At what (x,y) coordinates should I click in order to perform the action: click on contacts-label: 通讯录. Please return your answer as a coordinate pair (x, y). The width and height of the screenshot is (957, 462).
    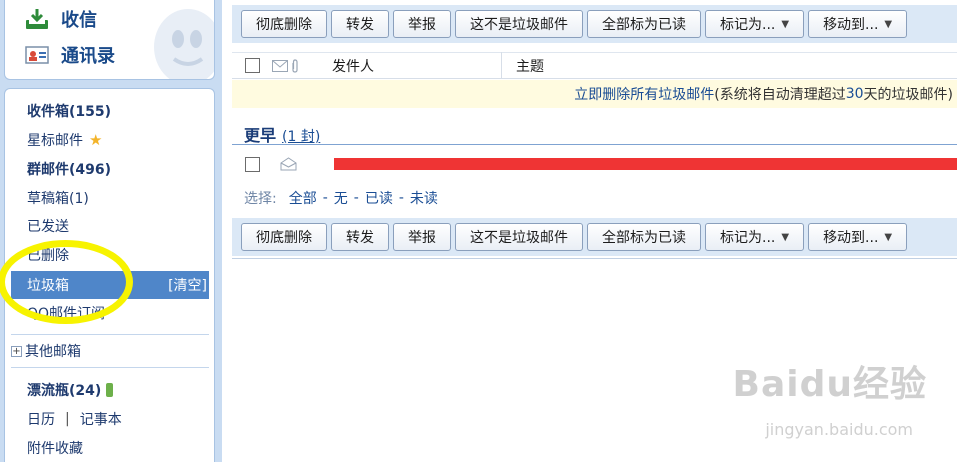
    Looking at the image, I should click on (88, 56).